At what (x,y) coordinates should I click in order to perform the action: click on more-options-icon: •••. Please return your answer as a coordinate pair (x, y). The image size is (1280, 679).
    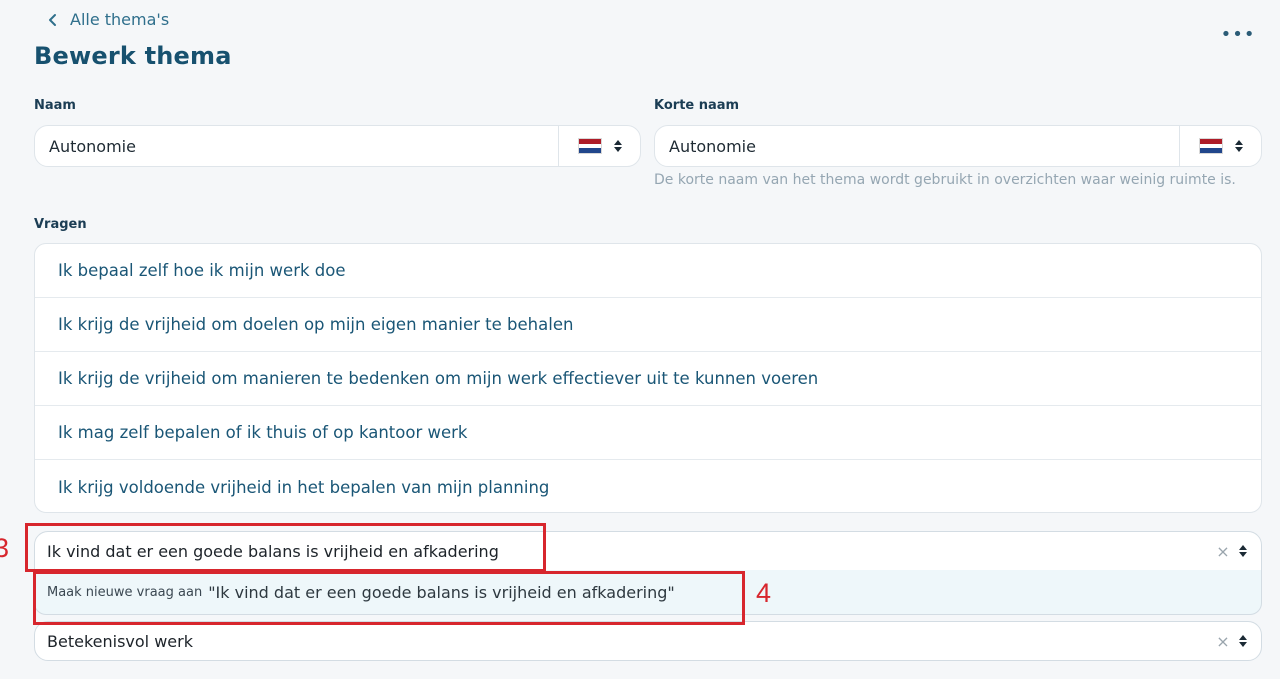
    Looking at the image, I should click on (1238, 34).